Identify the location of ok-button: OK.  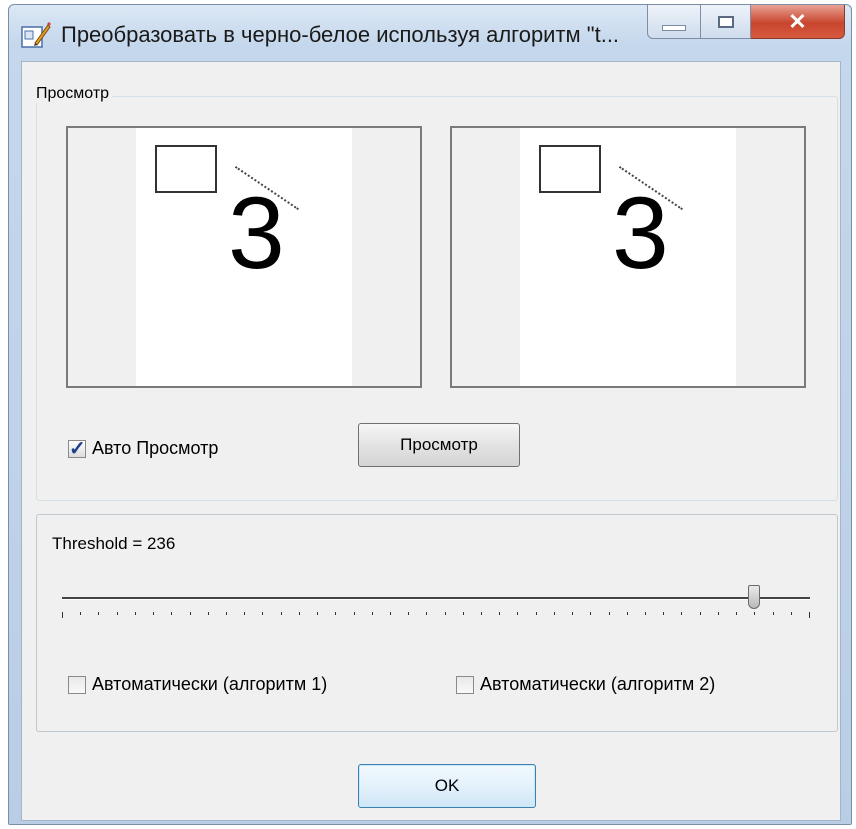
(447, 786).